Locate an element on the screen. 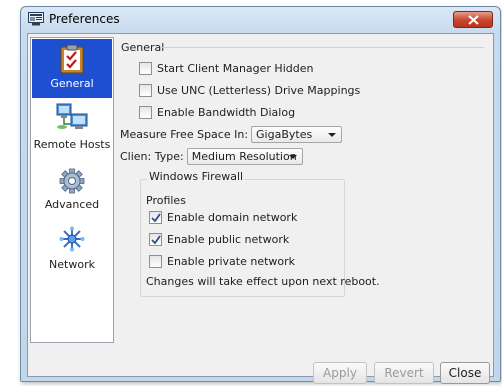  sidebar-item-label: Network is located at coordinates (72, 264).